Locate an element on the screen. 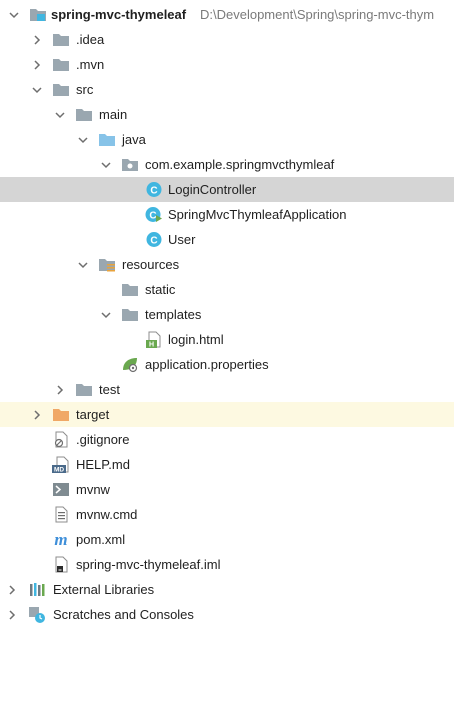 This screenshot has height=717, width=454. project-name: spring-mvc-thymeleaf is located at coordinates (119, 14).